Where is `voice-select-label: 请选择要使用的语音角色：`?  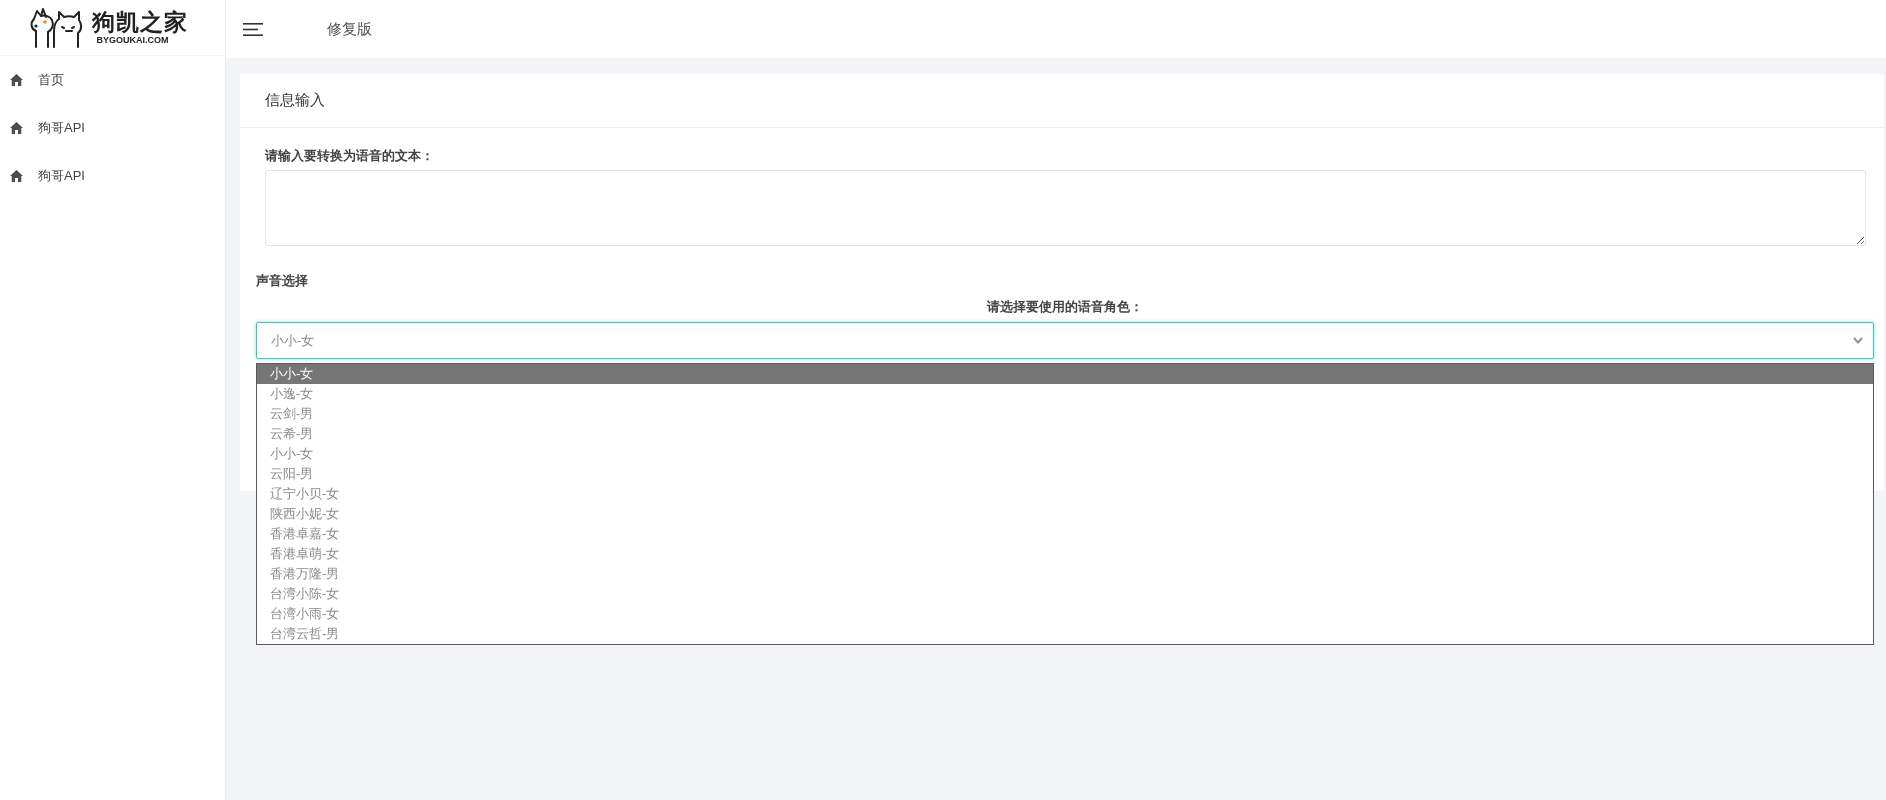
voice-select-label: 请选择要使用的语音角色： is located at coordinates (1065, 307).